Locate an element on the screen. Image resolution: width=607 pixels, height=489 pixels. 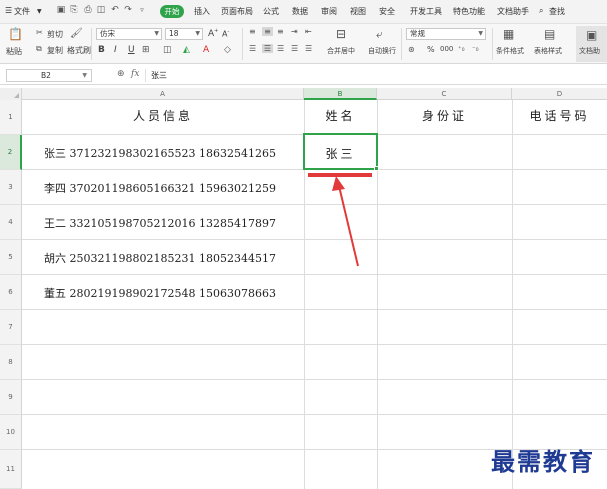
cell-c1: 身份证 is located at coordinates (444, 115).